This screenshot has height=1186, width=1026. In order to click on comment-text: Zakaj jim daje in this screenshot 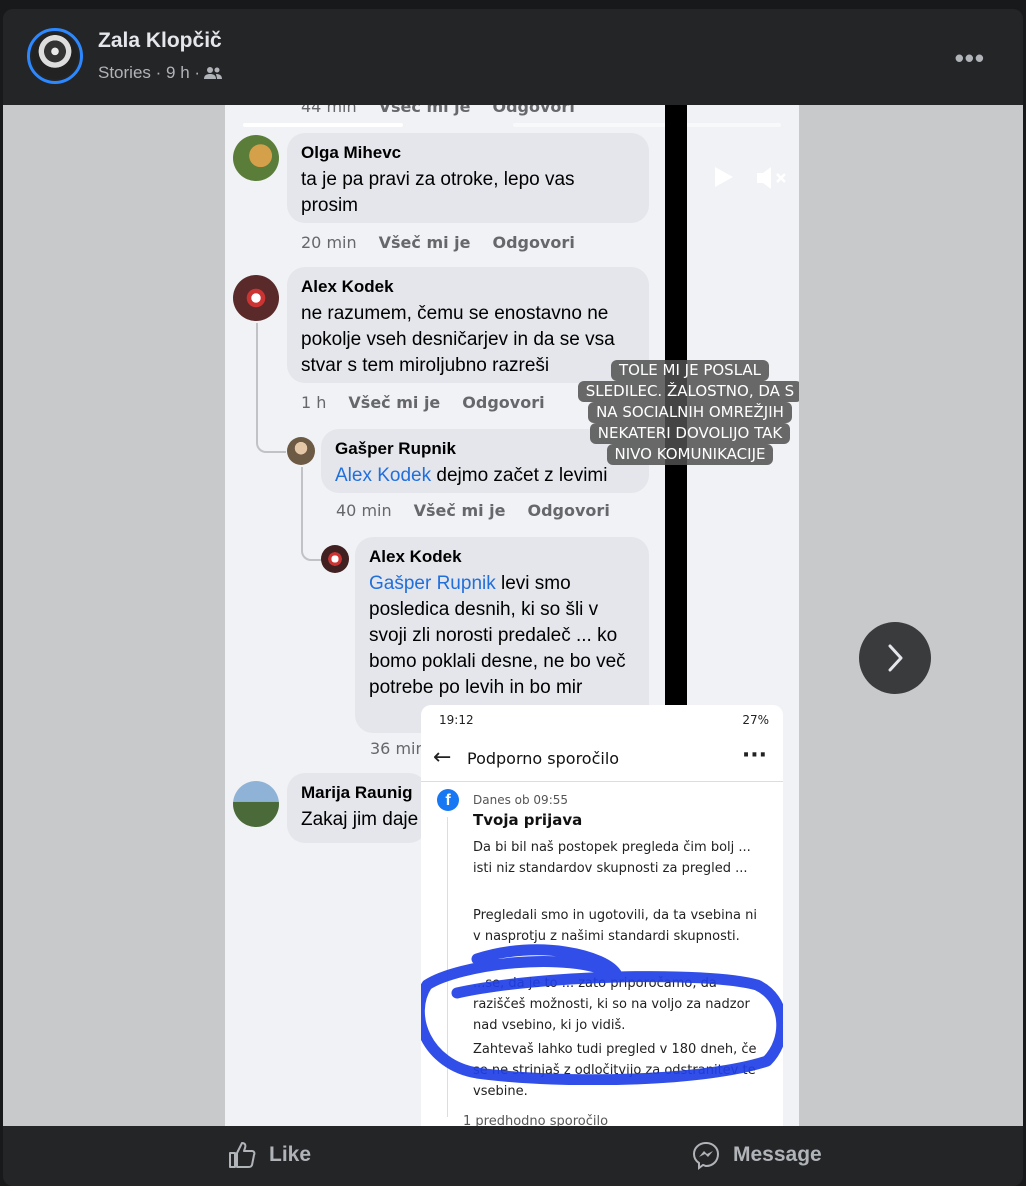, I will do `click(360, 819)`.